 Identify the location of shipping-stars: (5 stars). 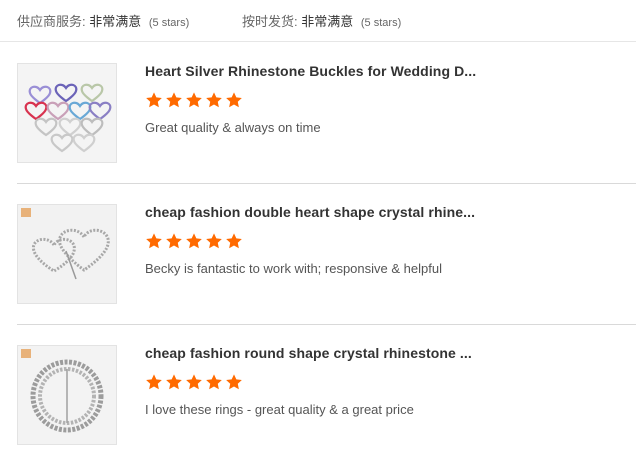
(381, 23).